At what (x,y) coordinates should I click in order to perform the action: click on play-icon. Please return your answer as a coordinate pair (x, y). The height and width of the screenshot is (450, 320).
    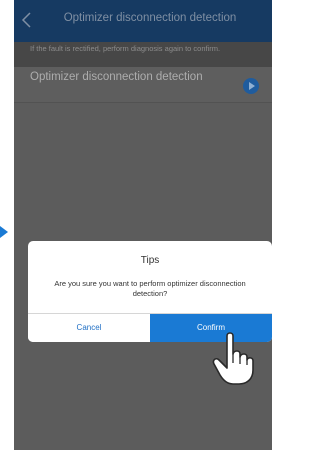
    Looking at the image, I should click on (252, 86).